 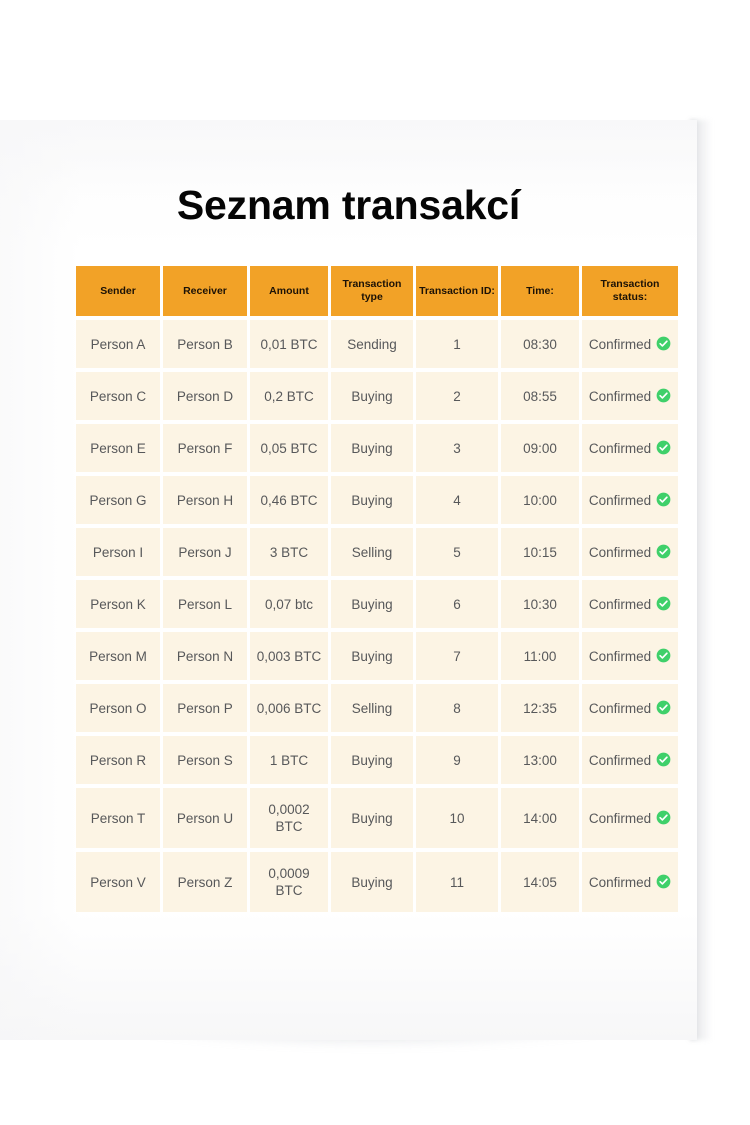 I want to click on cell-time: 14:00, so click(x=540, y=818).